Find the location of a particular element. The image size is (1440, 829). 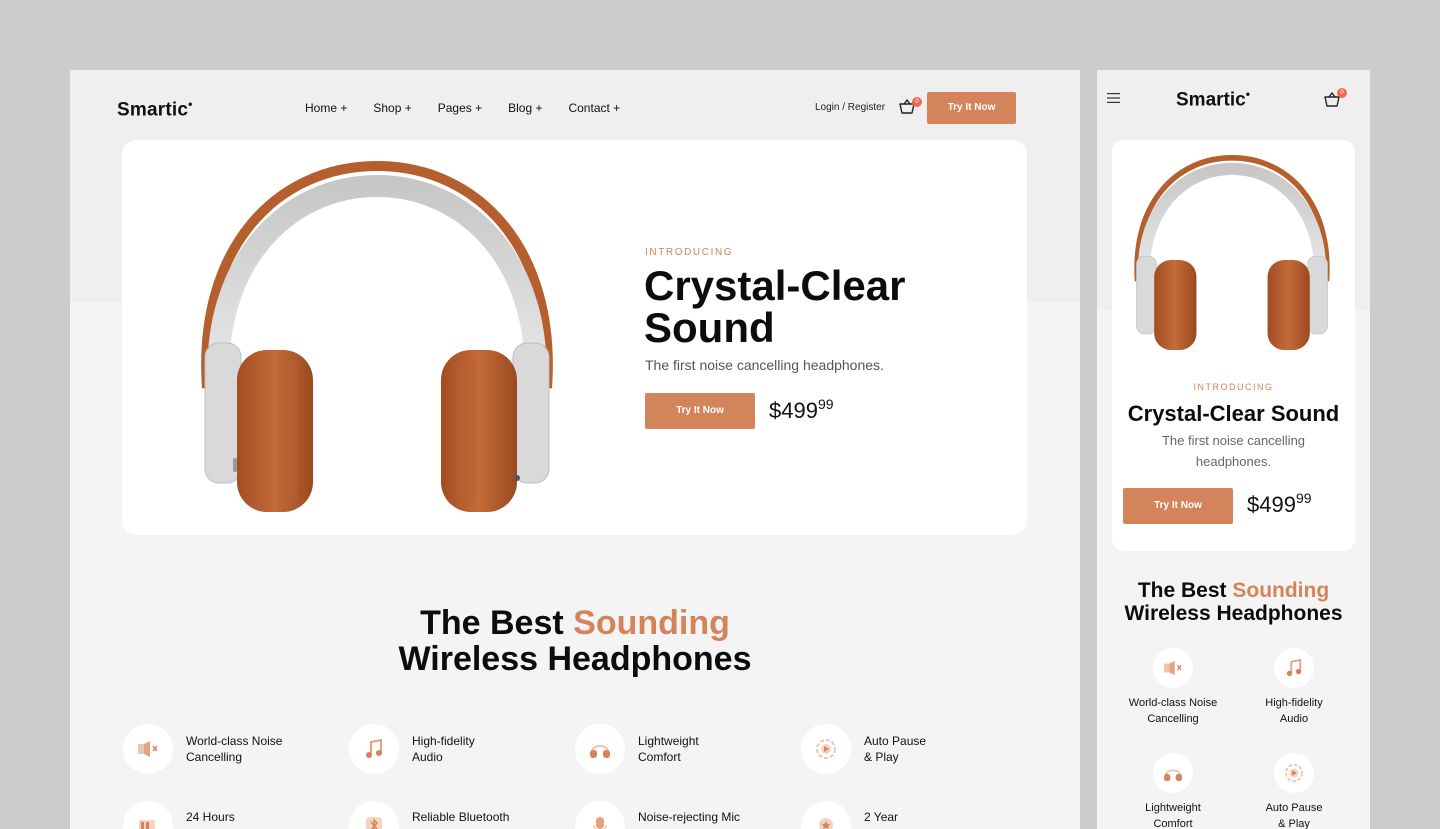

hero-subtitle: The first noise cancelling headphones. is located at coordinates (764, 365).